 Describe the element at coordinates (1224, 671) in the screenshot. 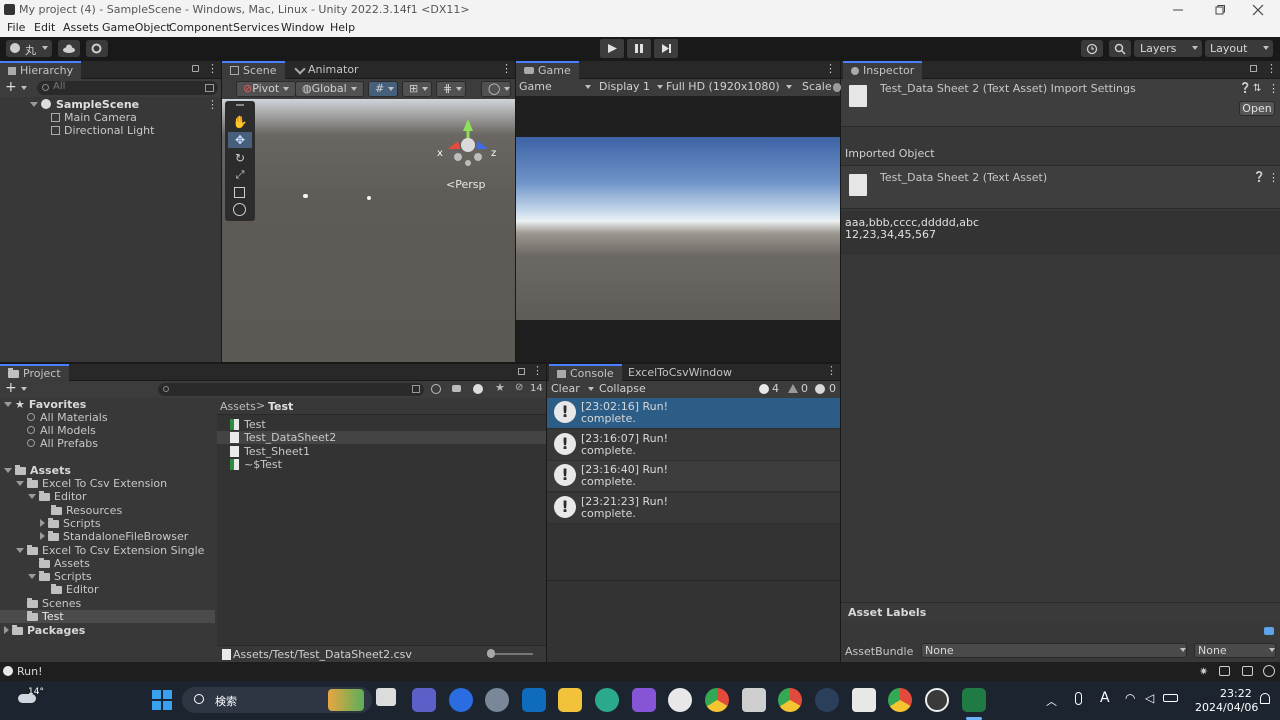

I see `cache-server-icon` at that location.